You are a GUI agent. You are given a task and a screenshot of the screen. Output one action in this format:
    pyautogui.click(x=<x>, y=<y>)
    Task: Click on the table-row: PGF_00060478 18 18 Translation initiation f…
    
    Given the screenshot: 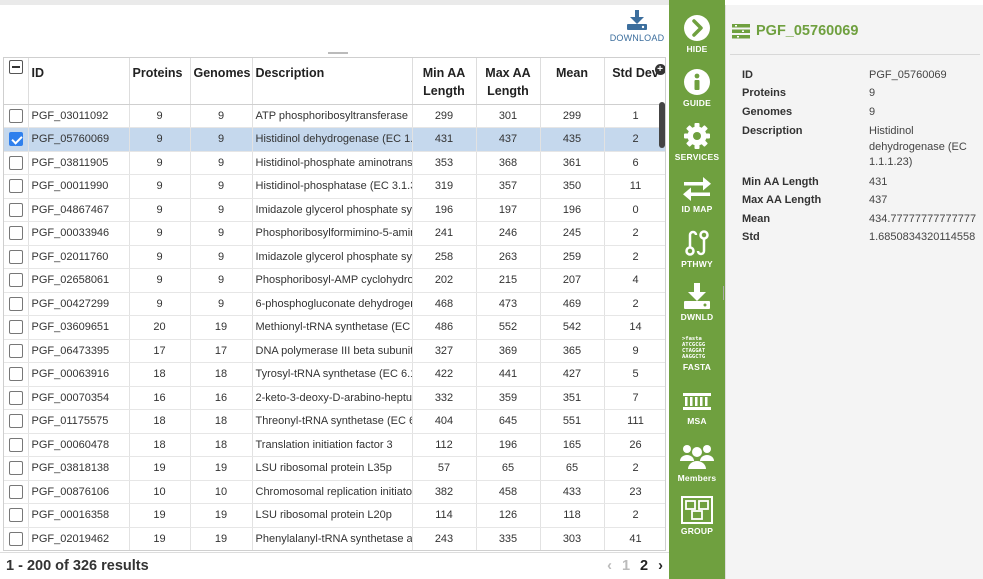 What is the action you would take?
    pyautogui.click(x=334, y=445)
    